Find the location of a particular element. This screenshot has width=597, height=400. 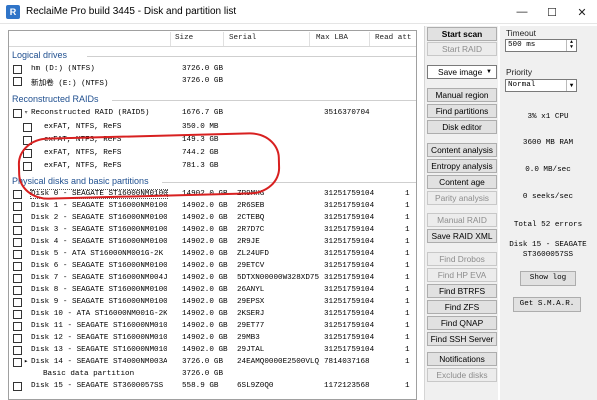

list-item: exFAT, NTFS, ReFS 781.3 GB is located at coordinates (212, 167).